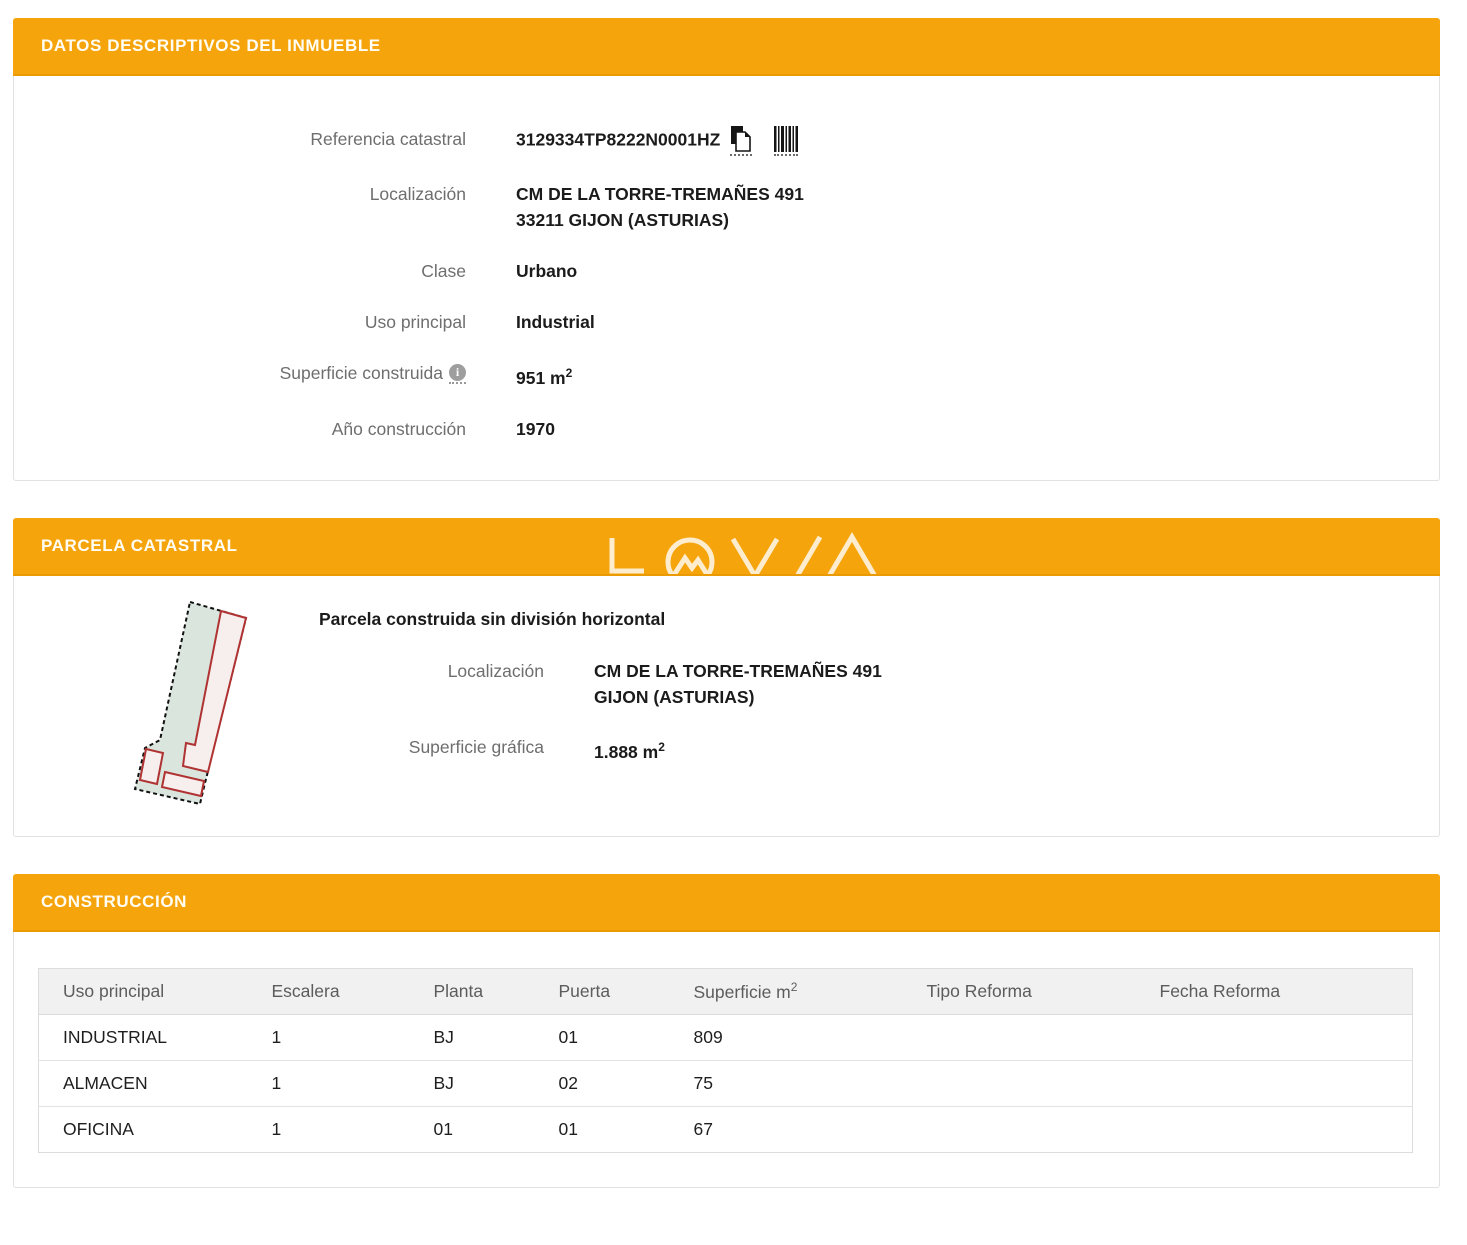  I want to click on section-title: CONSTRUCCIÓN, so click(114, 901).